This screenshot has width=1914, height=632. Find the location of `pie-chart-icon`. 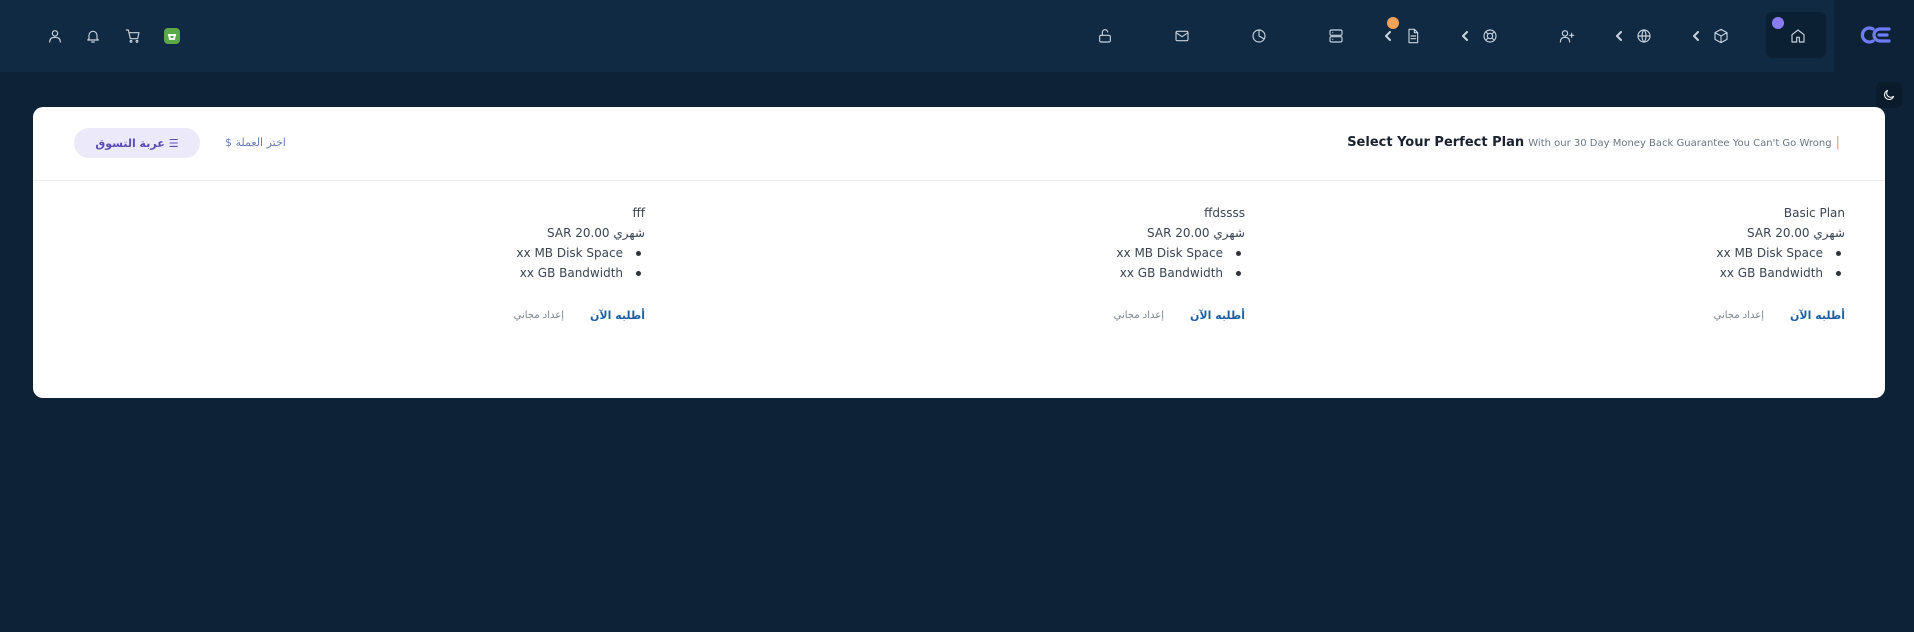

pie-chart-icon is located at coordinates (1259, 36).